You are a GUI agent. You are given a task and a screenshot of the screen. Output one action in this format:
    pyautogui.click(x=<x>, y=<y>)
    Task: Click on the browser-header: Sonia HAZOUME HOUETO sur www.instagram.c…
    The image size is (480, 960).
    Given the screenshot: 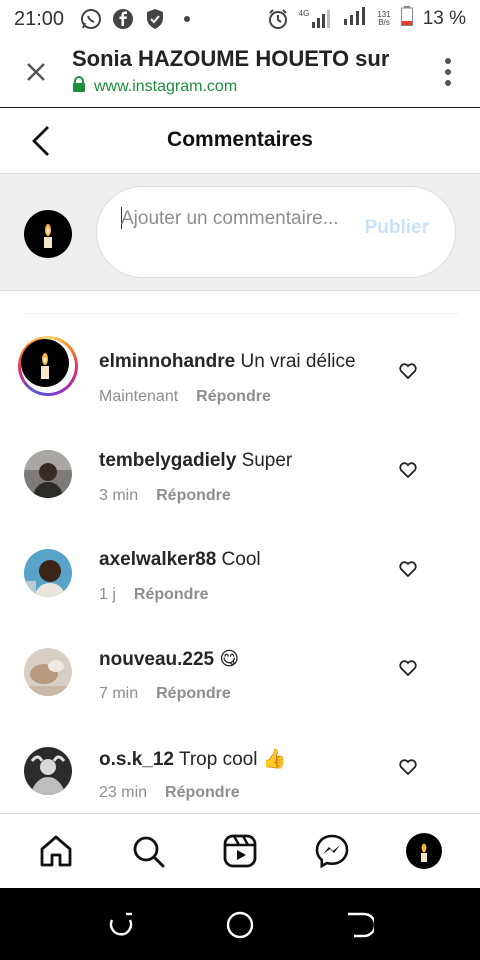 What is the action you would take?
    pyautogui.click(x=240, y=73)
    